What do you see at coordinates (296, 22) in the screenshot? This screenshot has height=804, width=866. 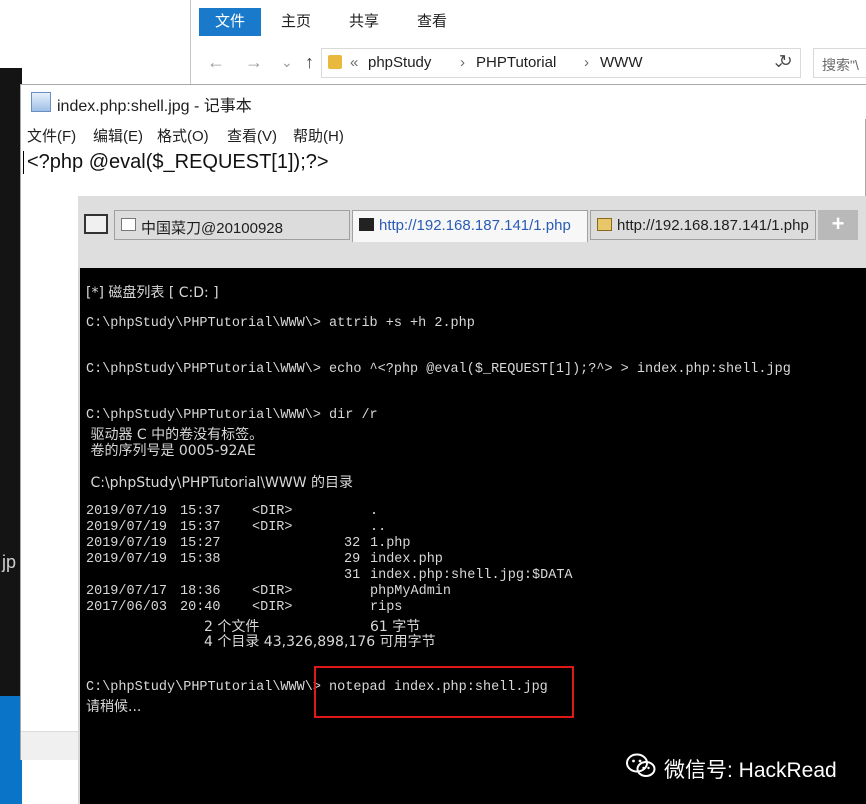 I see `ribbon-tab-home: 主页` at bounding box center [296, 22].